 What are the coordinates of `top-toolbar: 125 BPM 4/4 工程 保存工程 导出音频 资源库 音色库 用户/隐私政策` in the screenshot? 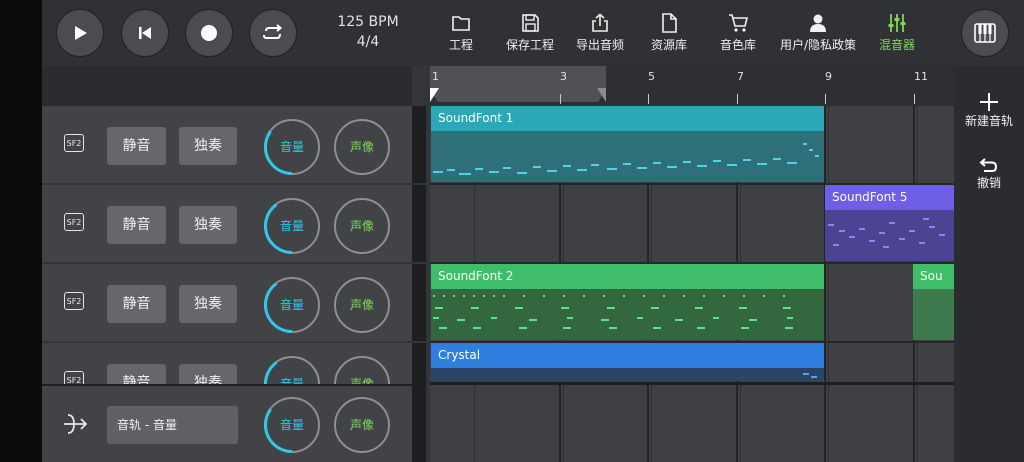 It's located at (533, 33).